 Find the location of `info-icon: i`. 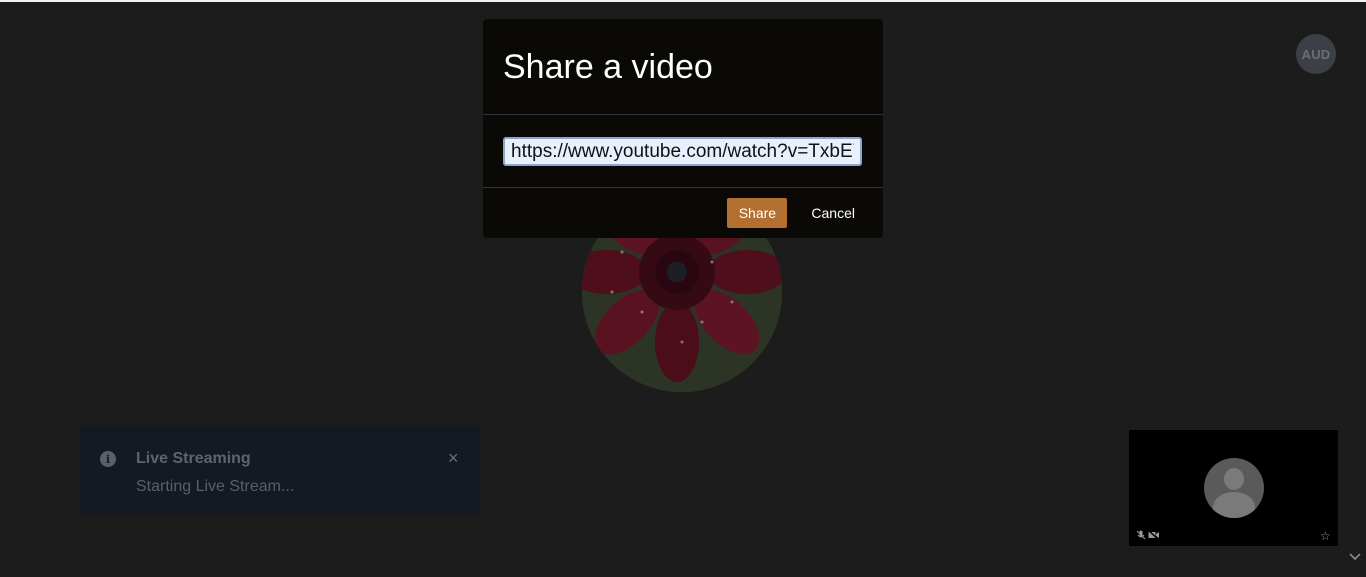

info-icon: i is located at coordinates (108, 459).